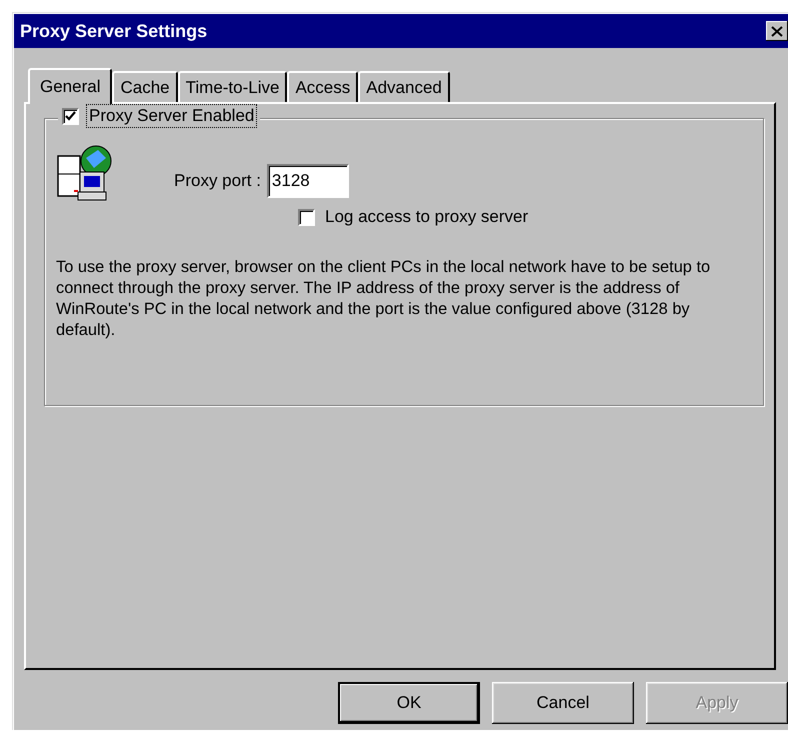  What do you see at coordinates (217, 181) in the screenshot?
I see `port-label: Proxy port :` at bounding box center [217, 181].